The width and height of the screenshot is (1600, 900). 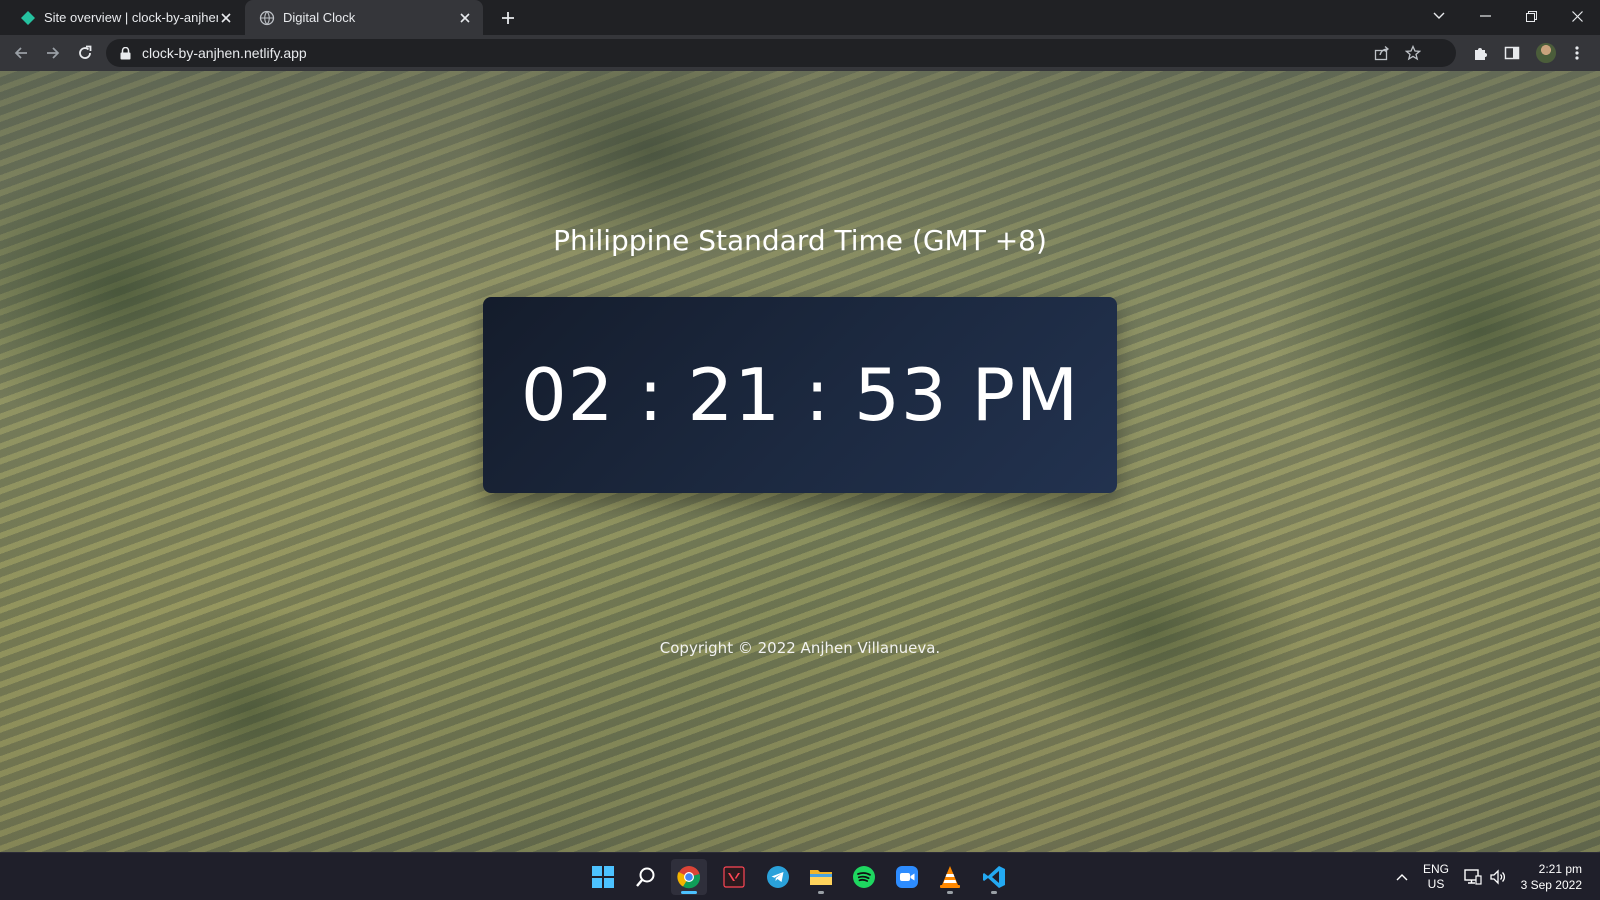 I want to click on tab-search-button, so click(x=1439, y=16).